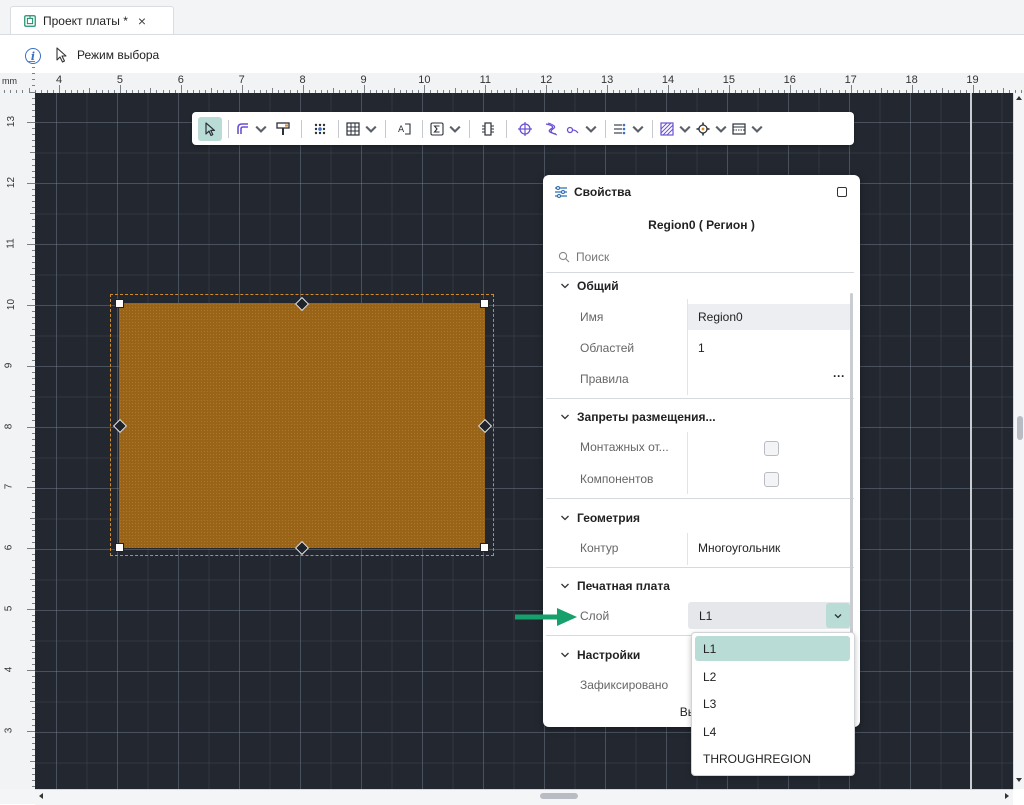  Describe the element at coordinates (839, 376) in the screenshot. I see `more-icon: ···` at that location.